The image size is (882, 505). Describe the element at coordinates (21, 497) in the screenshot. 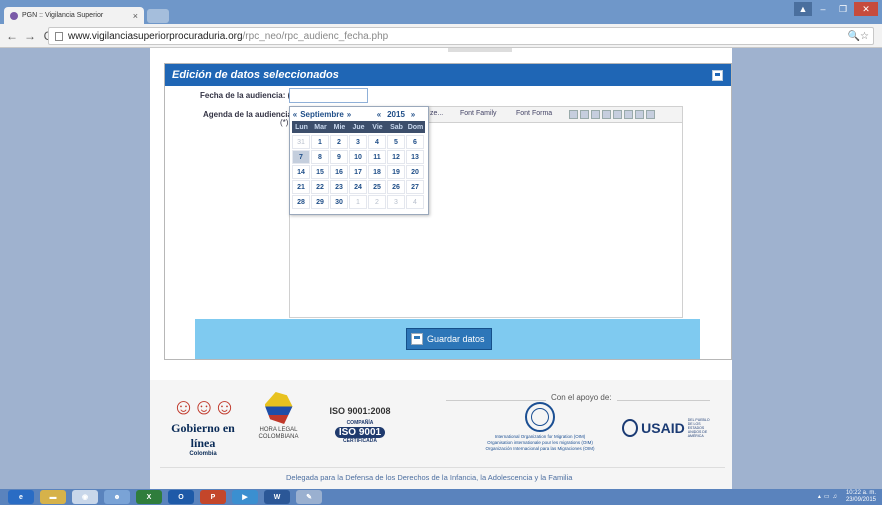

I see `ie-icon: e` at that location.